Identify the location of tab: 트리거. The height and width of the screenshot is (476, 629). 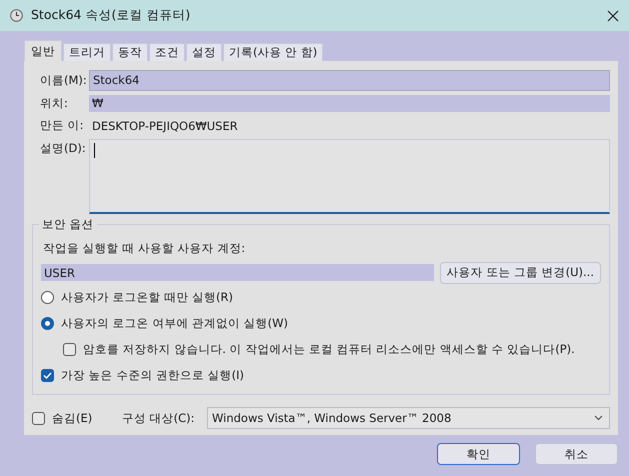
(87, 52).